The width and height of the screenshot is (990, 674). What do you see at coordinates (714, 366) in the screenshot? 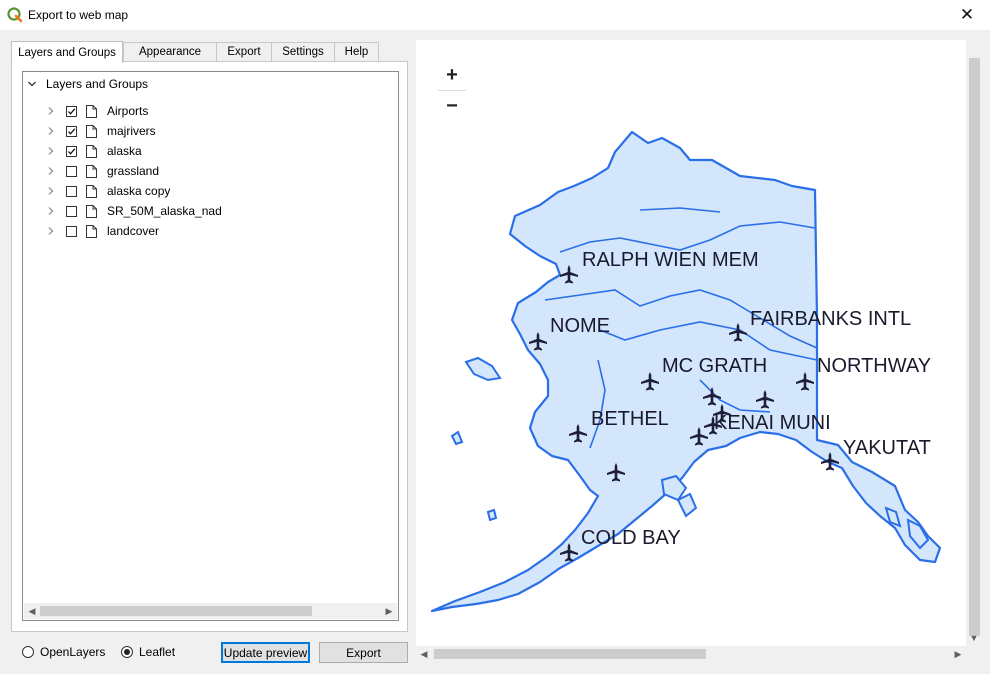
I see `airport-label: MC GRATH` at bounding box center [714, 366].